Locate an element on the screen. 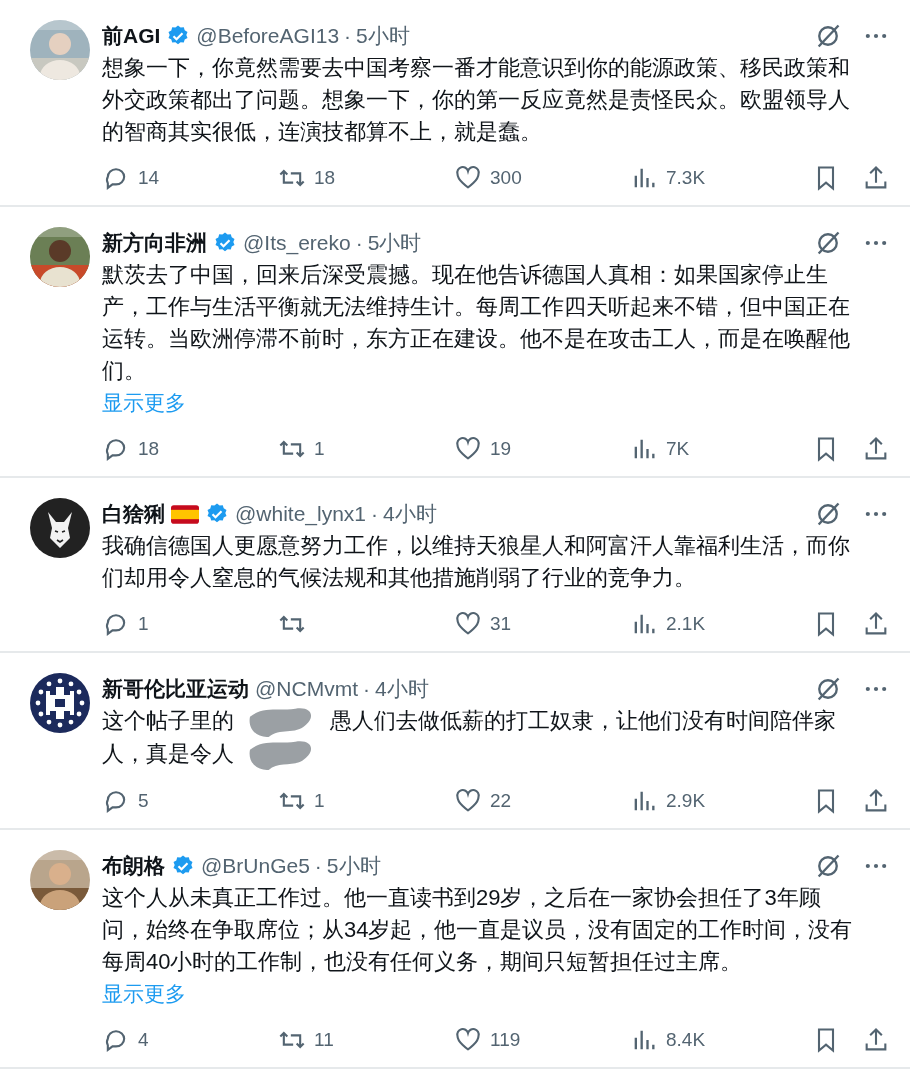  view-count: 7K is located at coordinates (678, 449).